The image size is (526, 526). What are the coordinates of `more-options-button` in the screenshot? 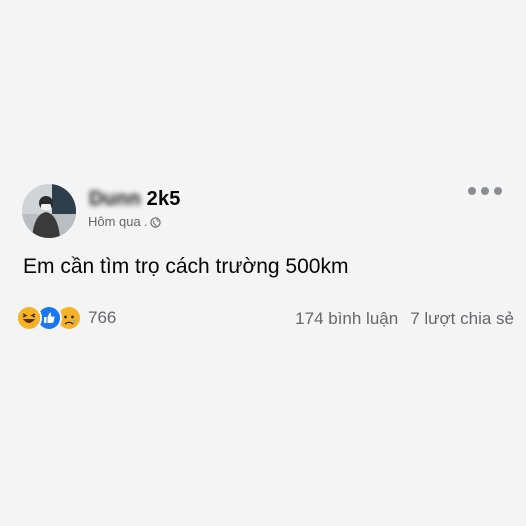 It's located at (485, 191).